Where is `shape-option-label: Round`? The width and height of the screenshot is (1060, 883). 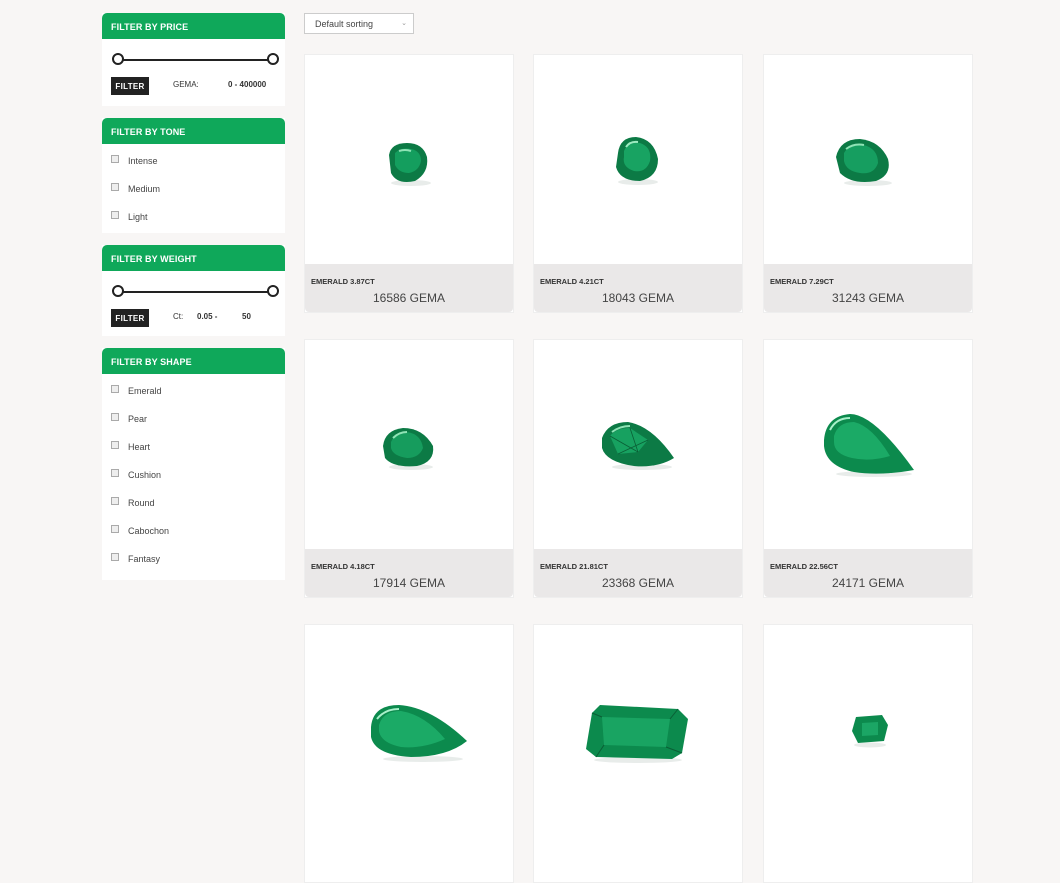
shape-option-label: Round is located at coordinates (141, 503).